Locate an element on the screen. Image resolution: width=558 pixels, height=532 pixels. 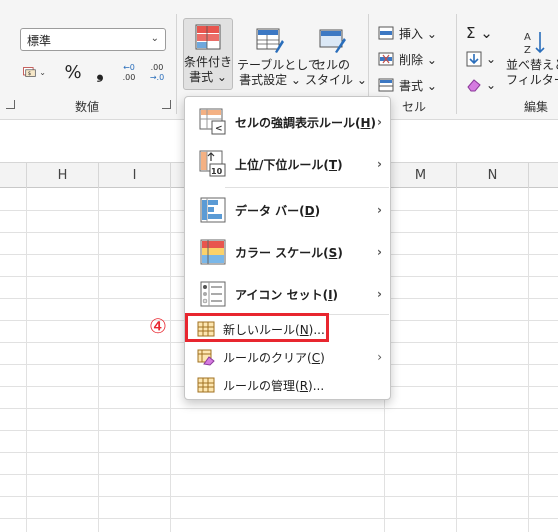
sort-filter-button: A Z 並べ替えと フィルター ⌄ is located at coordinates (532, 56).